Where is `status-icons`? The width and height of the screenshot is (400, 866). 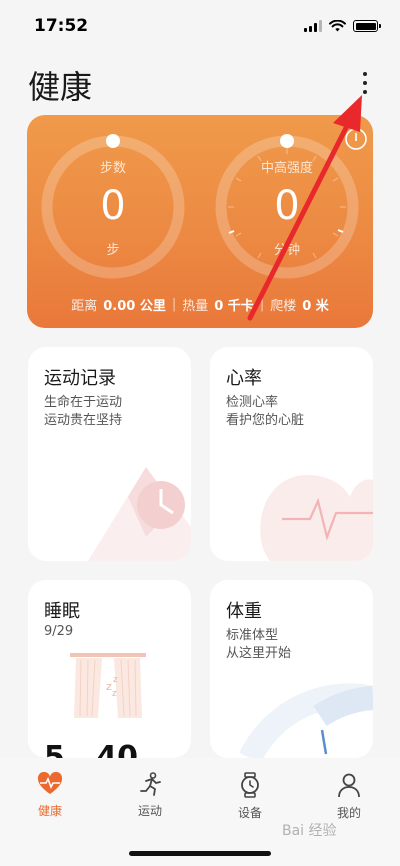
status-icons is located at coordinates (342, 26).